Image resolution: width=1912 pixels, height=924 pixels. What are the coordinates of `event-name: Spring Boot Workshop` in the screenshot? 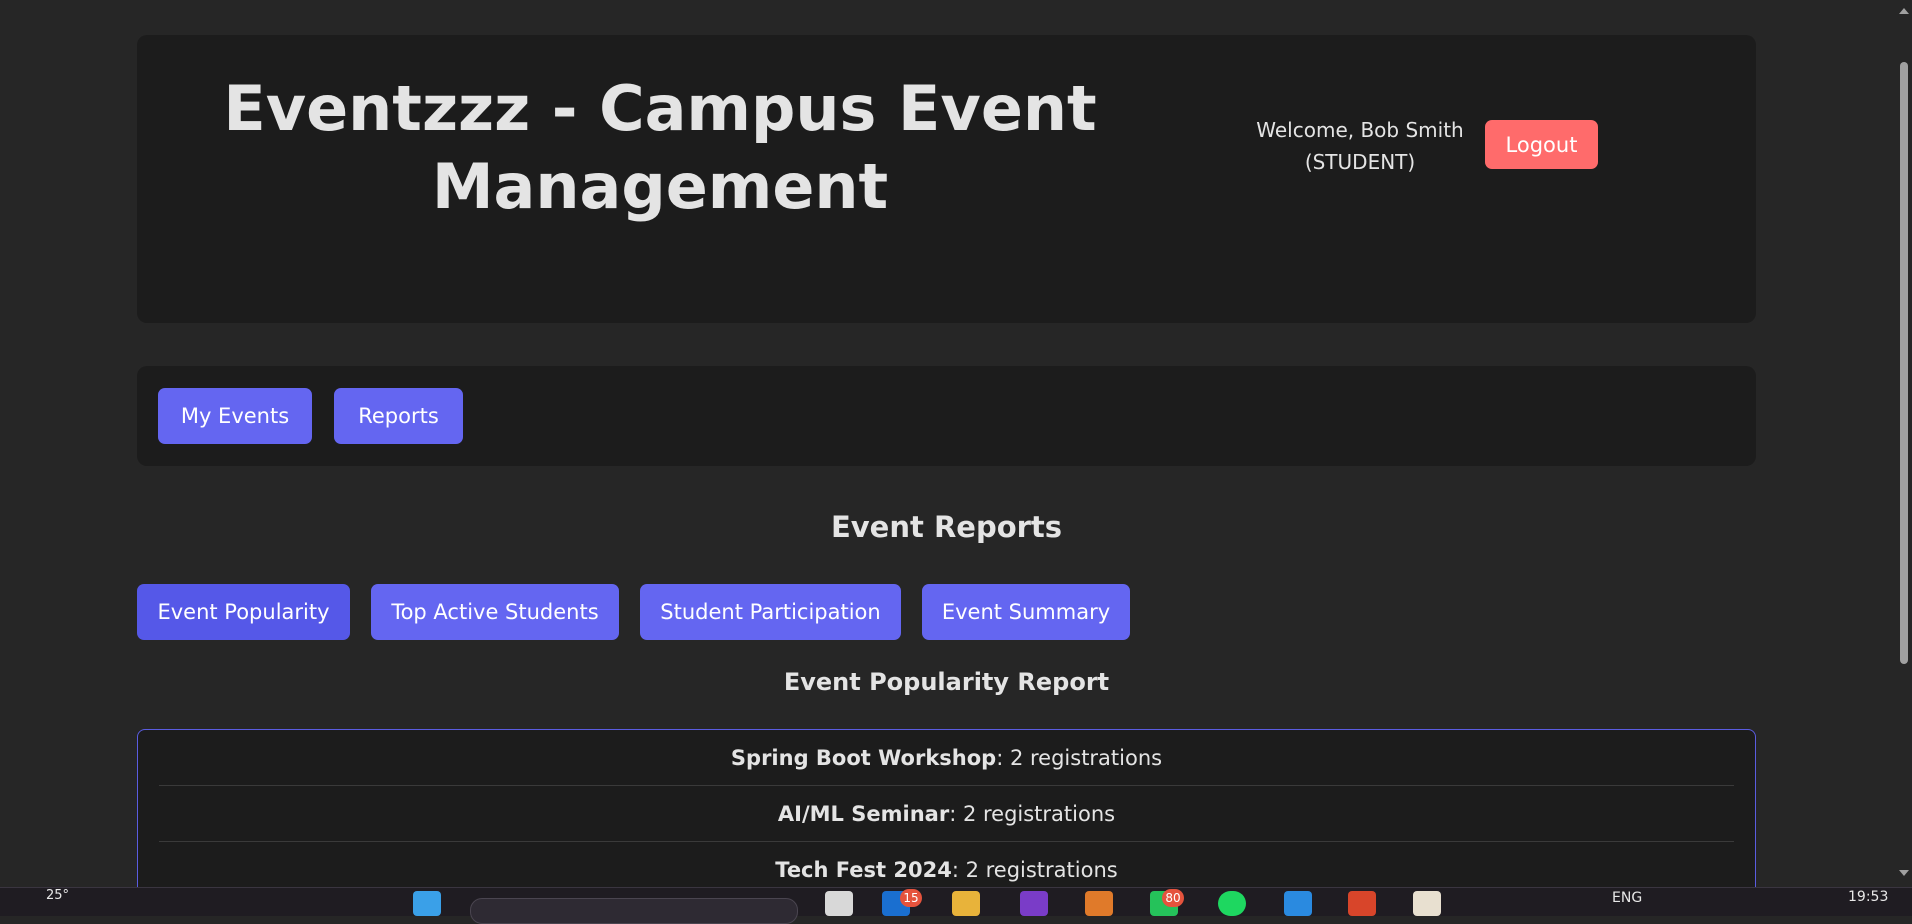 It's located at (863, 757).